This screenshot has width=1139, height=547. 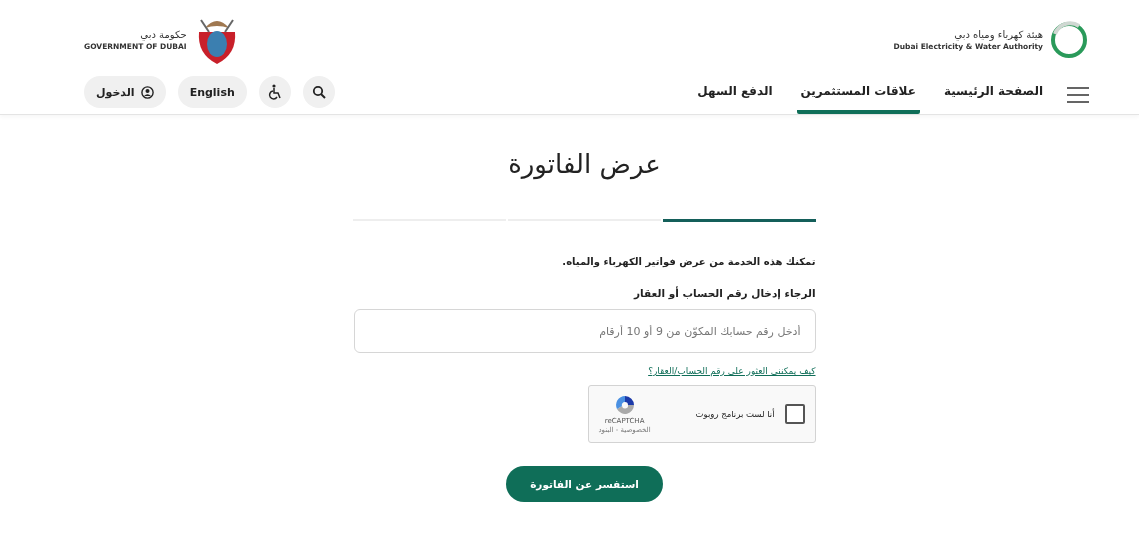 What do you see at coordinates (688, 261) in the screenshot?
I see `intro-text: تمكنك هذه الخدمة من عرض فواتير الكهرباء والمياه.` at bounding box center [688, 261].